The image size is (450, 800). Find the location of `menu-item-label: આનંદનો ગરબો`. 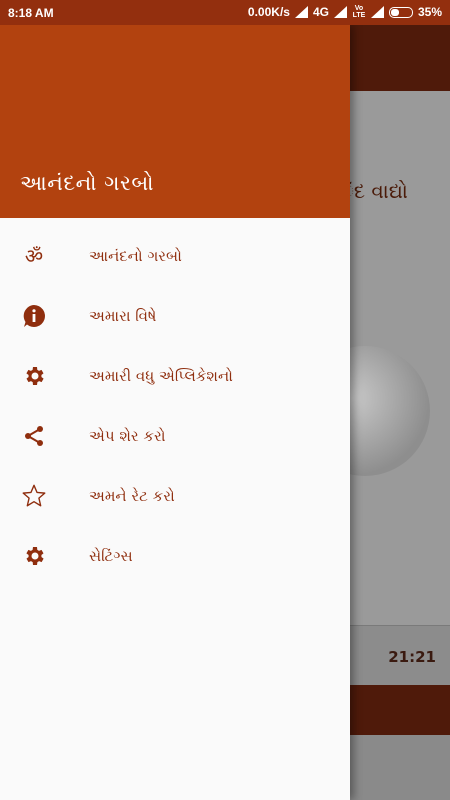

menu-item-label: આનંદનો ગરબો is located at coordinates (135, 256).